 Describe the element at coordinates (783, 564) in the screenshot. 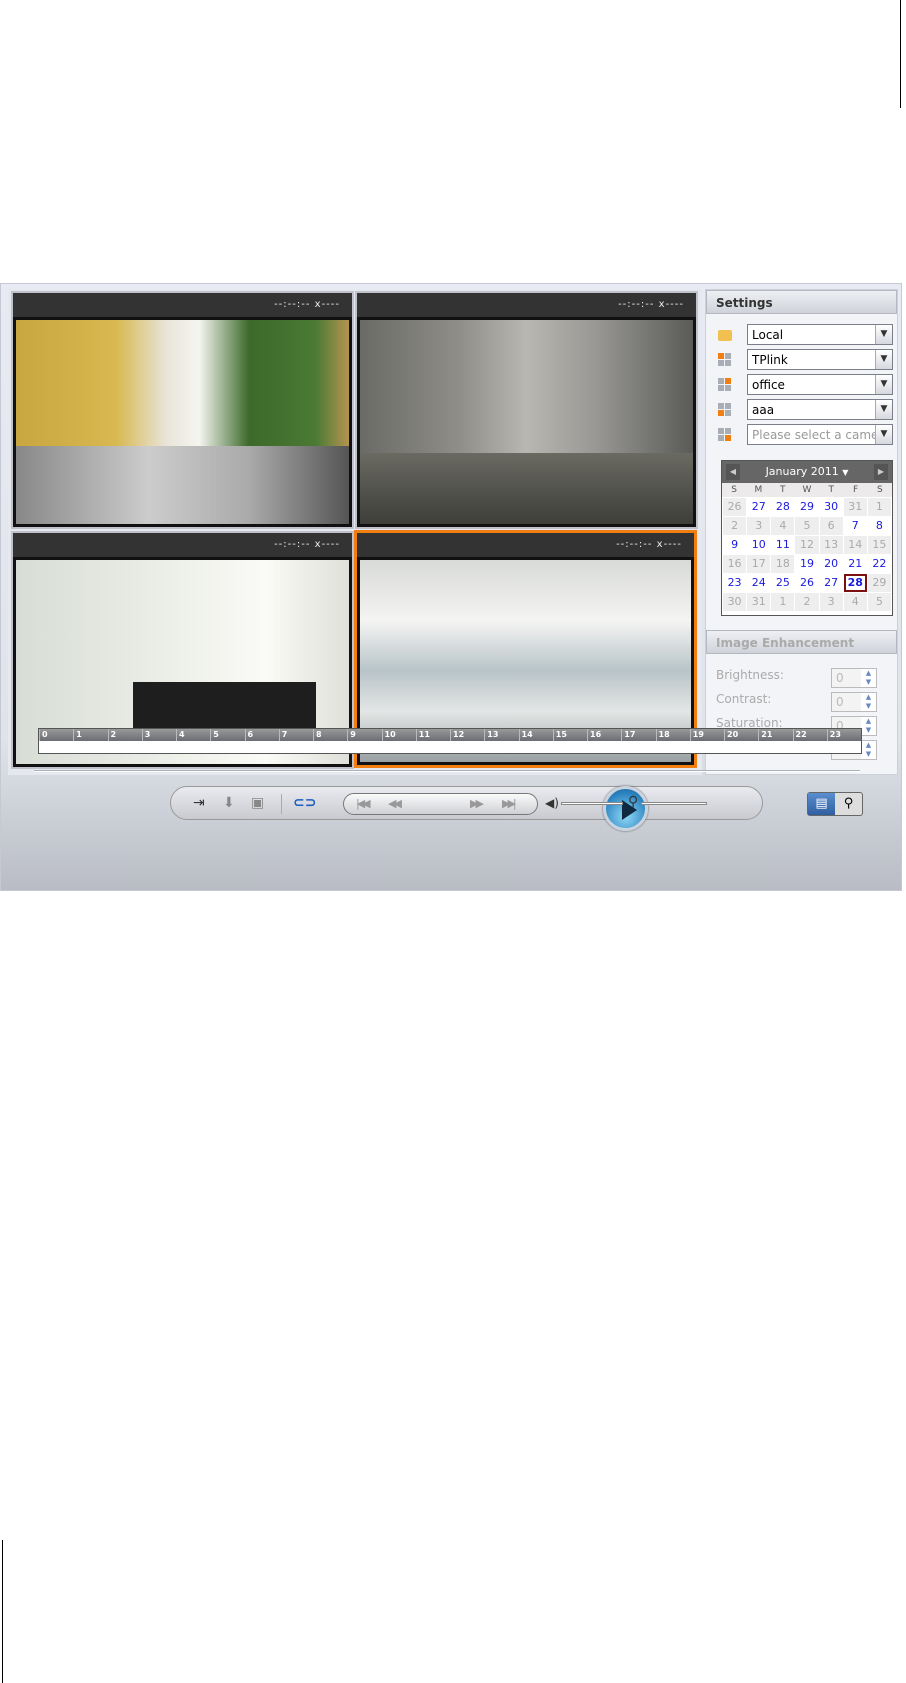

I see `calendar-day: 18` at that location.